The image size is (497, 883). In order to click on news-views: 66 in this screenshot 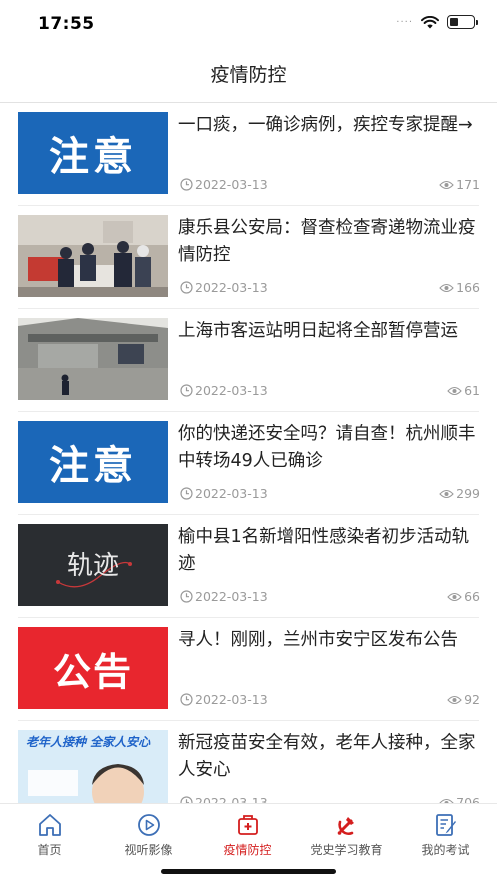, I will do `click(463, 596)`.